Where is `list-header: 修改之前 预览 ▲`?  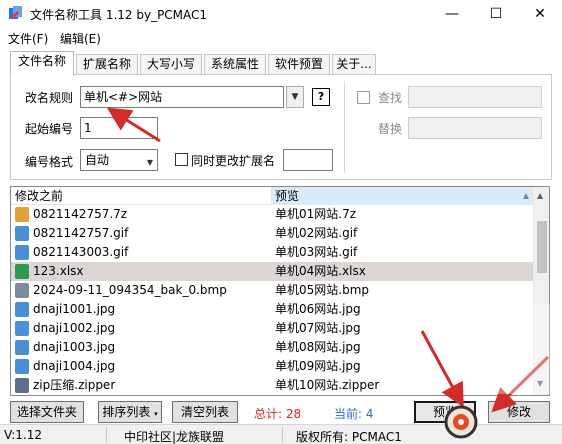
list-header: 修改之前 预览 ▲ is located at coordinates (273, 196).